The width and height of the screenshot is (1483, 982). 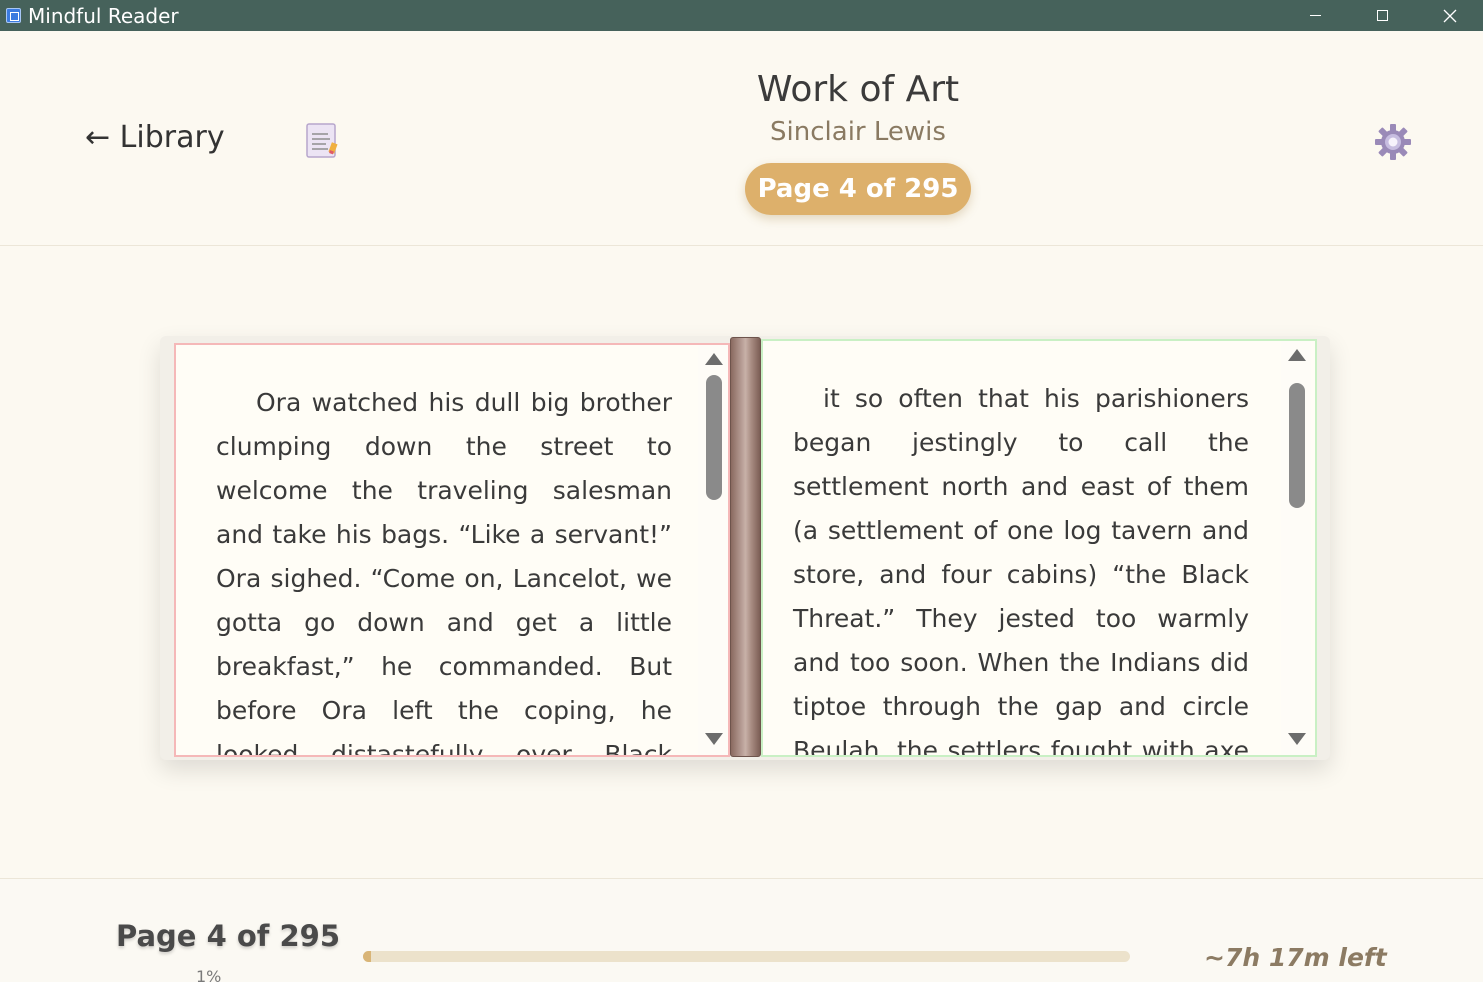 I want to click on maximize-icon, so click(x=1382, y=15).